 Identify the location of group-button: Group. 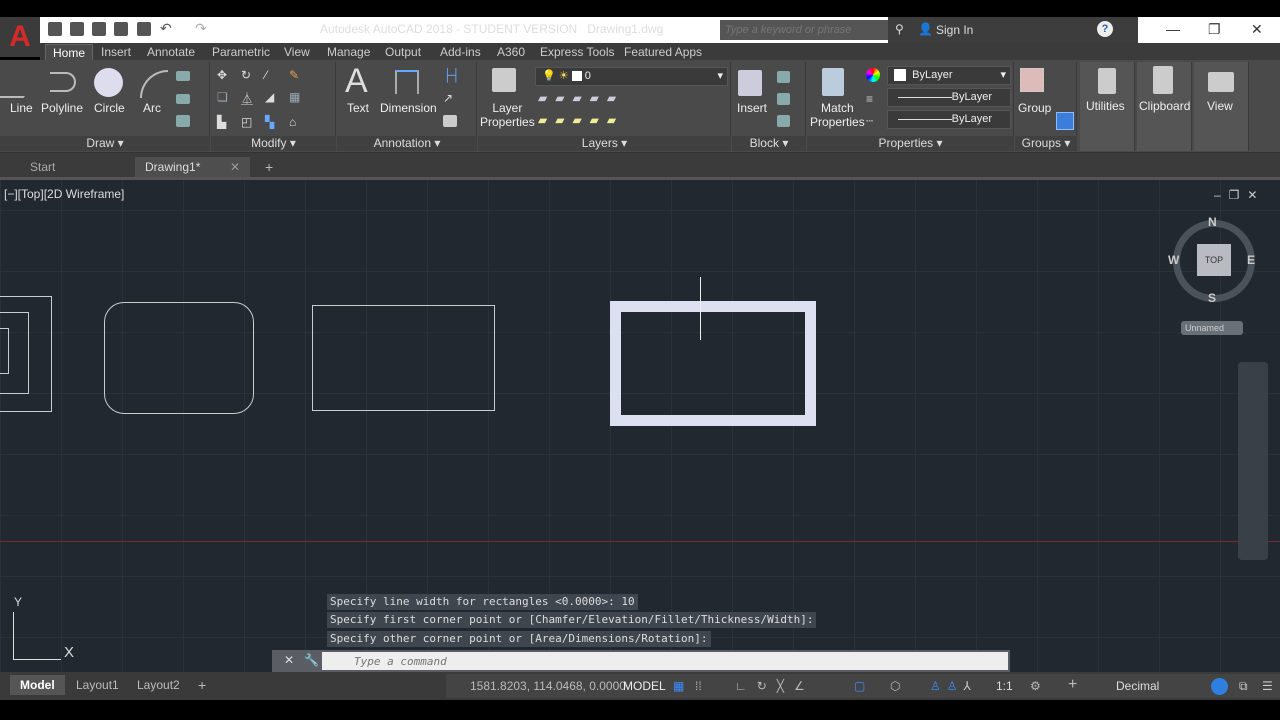
(1034, 108).